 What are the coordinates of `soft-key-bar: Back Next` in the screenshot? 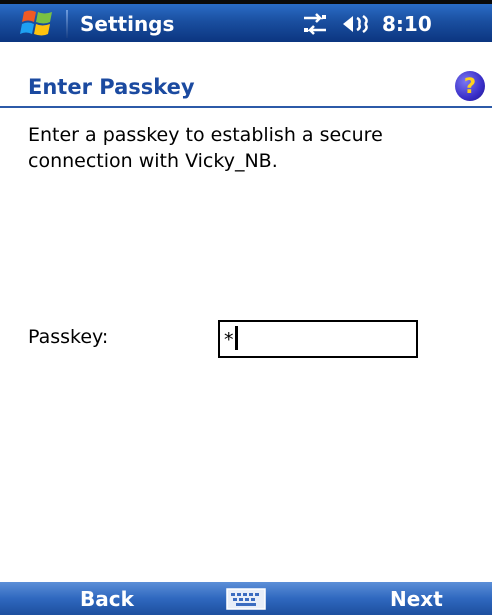 It's located at (246, 598).